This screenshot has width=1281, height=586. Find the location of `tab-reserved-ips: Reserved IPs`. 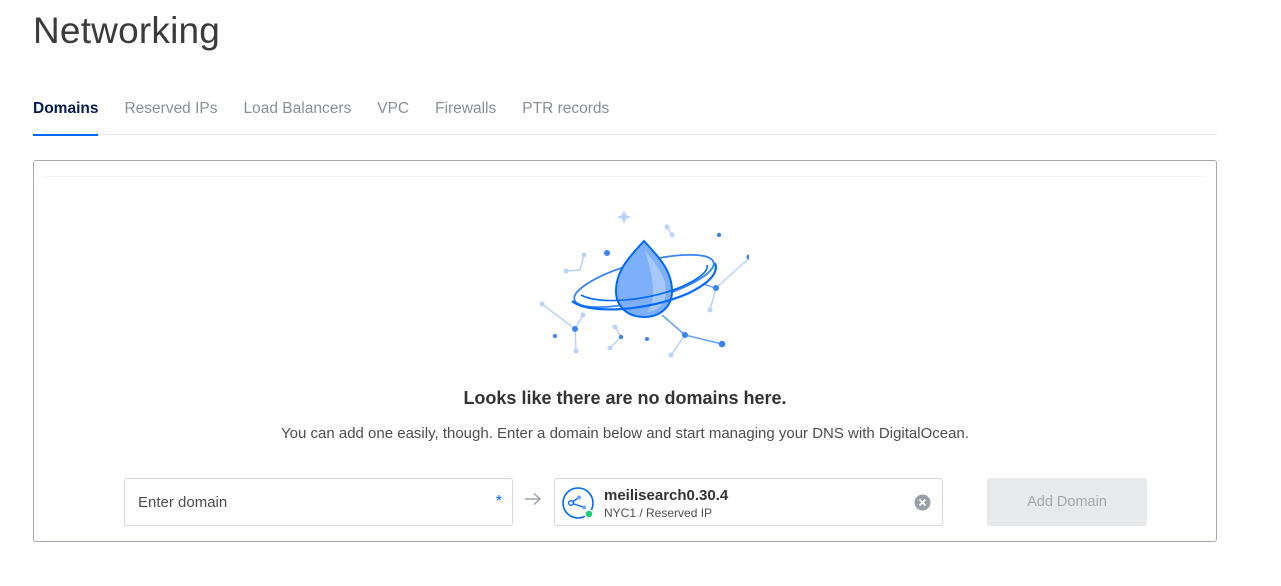

tab-reserved-ips: Reserved IPs is located at coordinates (170, 111).